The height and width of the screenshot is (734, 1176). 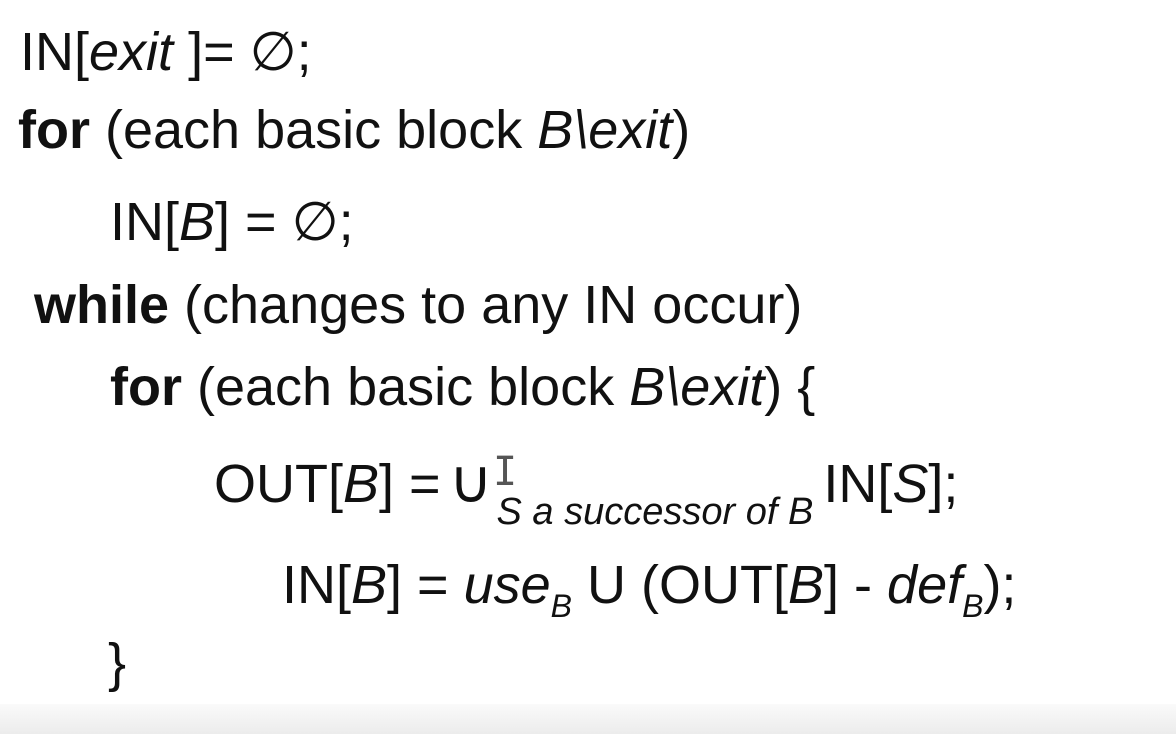 I want to click on in-exit-suffix: ]= ∅;, so click(x=242, y=52).